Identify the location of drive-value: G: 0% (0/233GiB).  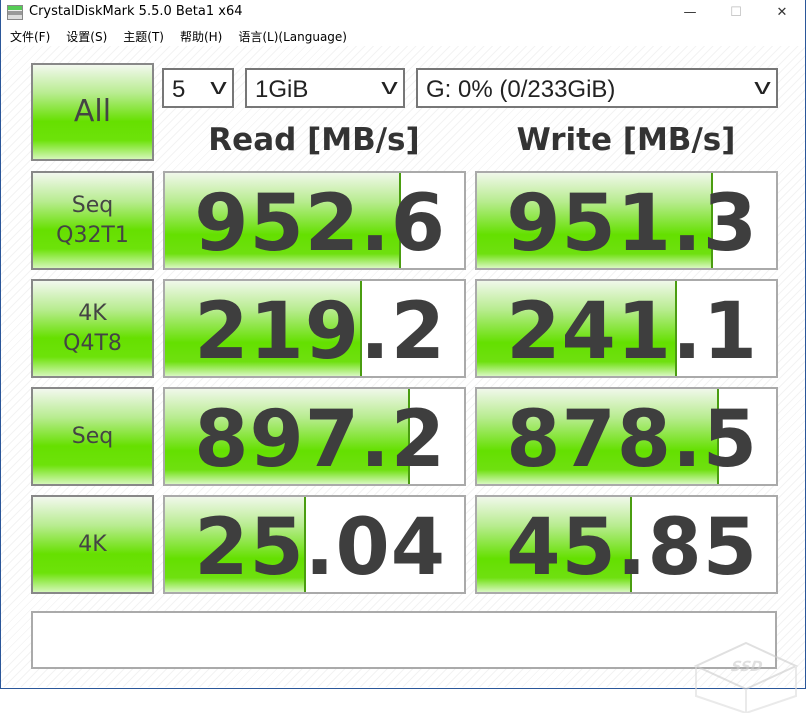
(521, 89).